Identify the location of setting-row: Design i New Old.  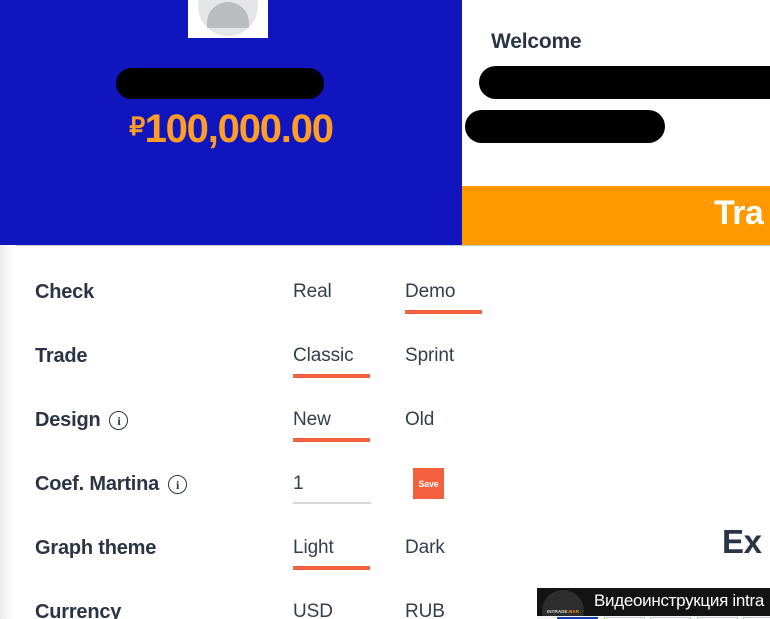
(260, 441).